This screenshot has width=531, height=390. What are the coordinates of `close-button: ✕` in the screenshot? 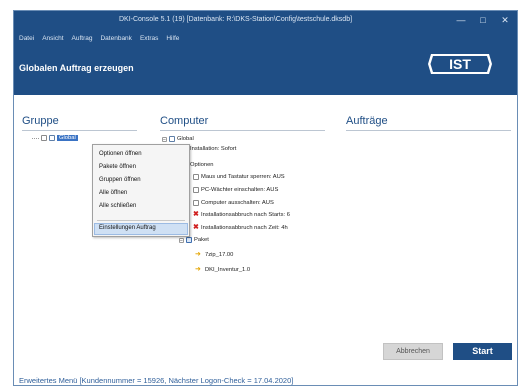 It's located at (505, 20).